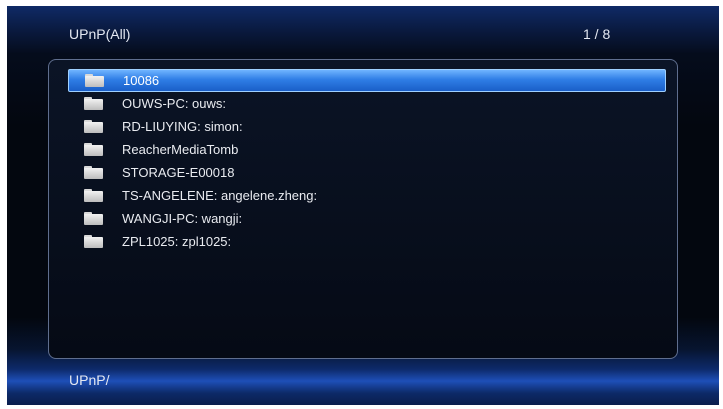 Image resolution: width=723 pixels, height=409 pixels. I want to click on list-item-label: TS-ANGELENE: angelene.zheng:, so click(220, 195).